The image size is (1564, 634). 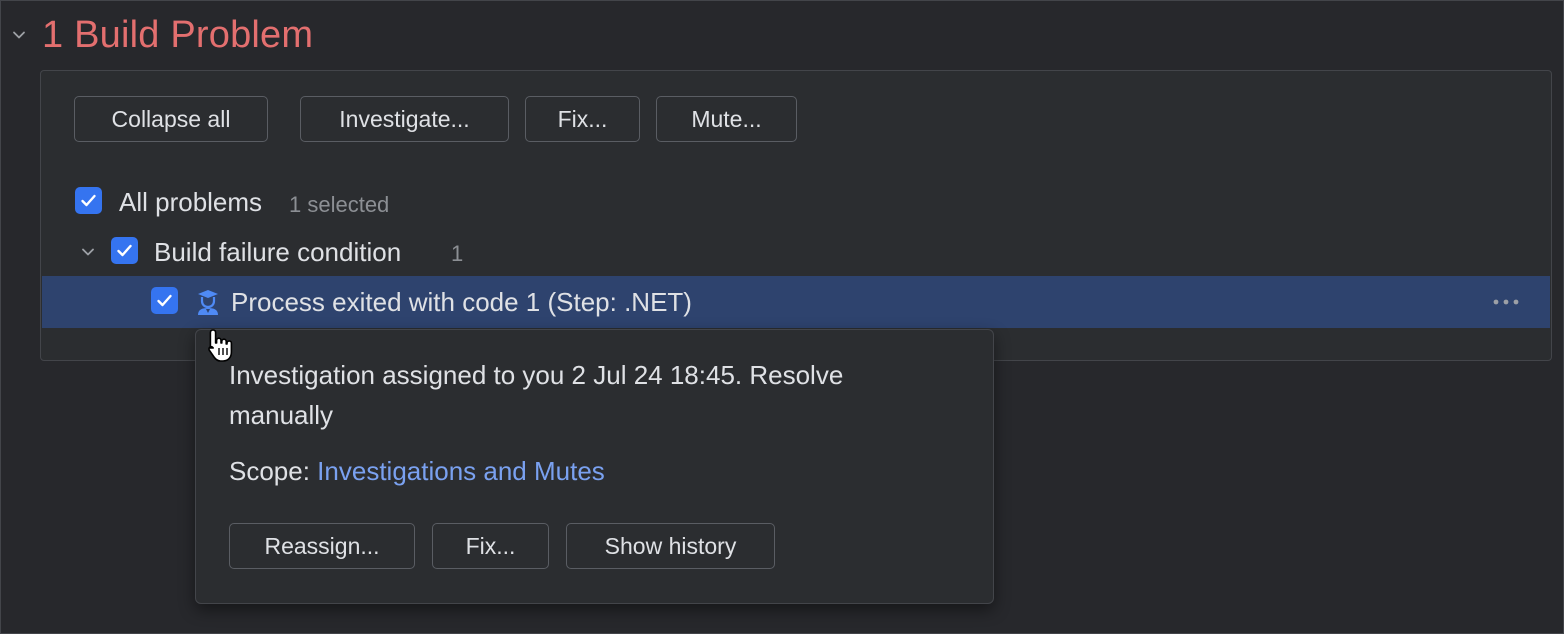 I want to click on all-problems-checkbox, so click(x=88, y=200).